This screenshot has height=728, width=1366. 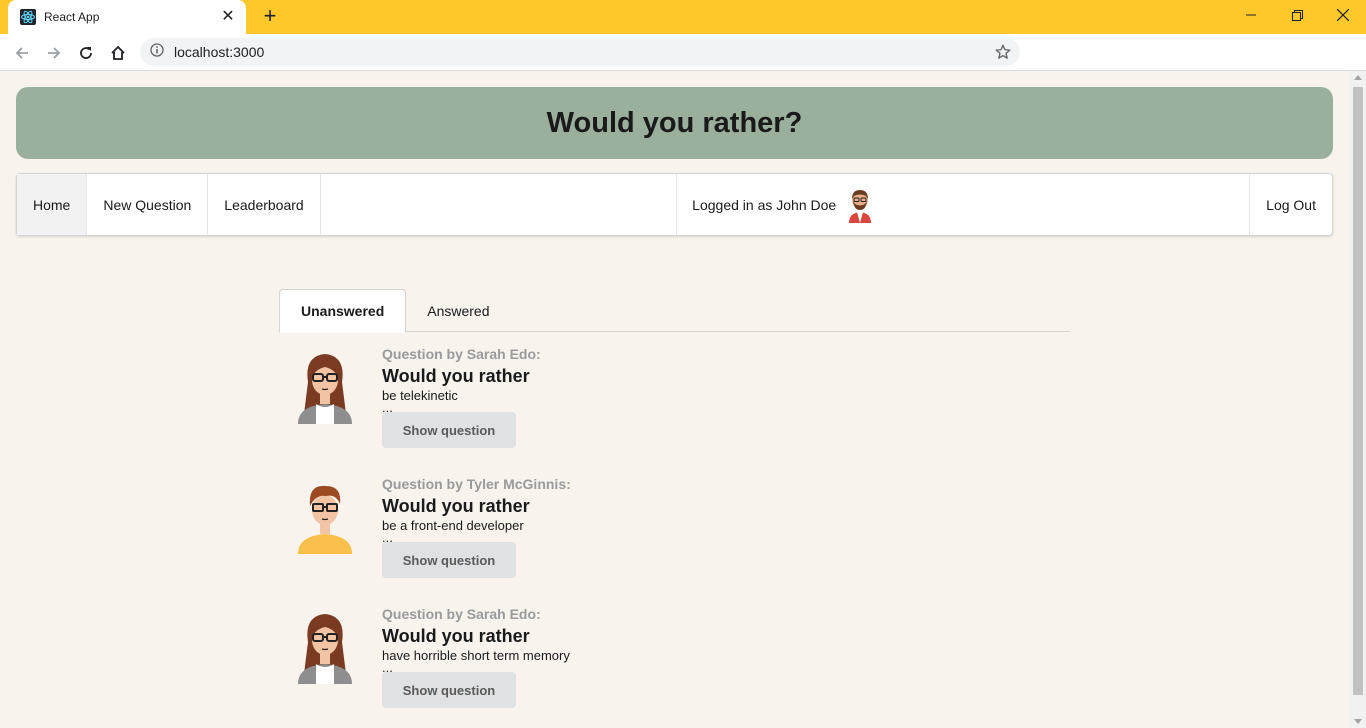 What do you see at coordinates (683, 17) in the screenshot?
I see `browser-tab-strip: React App ✕ +` at bounding box center [683, 17].